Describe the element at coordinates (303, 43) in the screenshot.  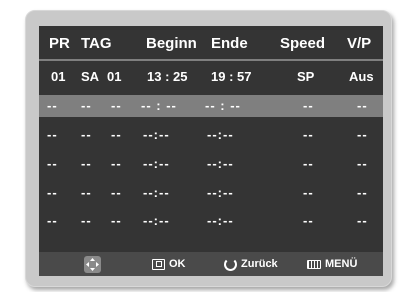
I see `header-speed: Speed` at that location.